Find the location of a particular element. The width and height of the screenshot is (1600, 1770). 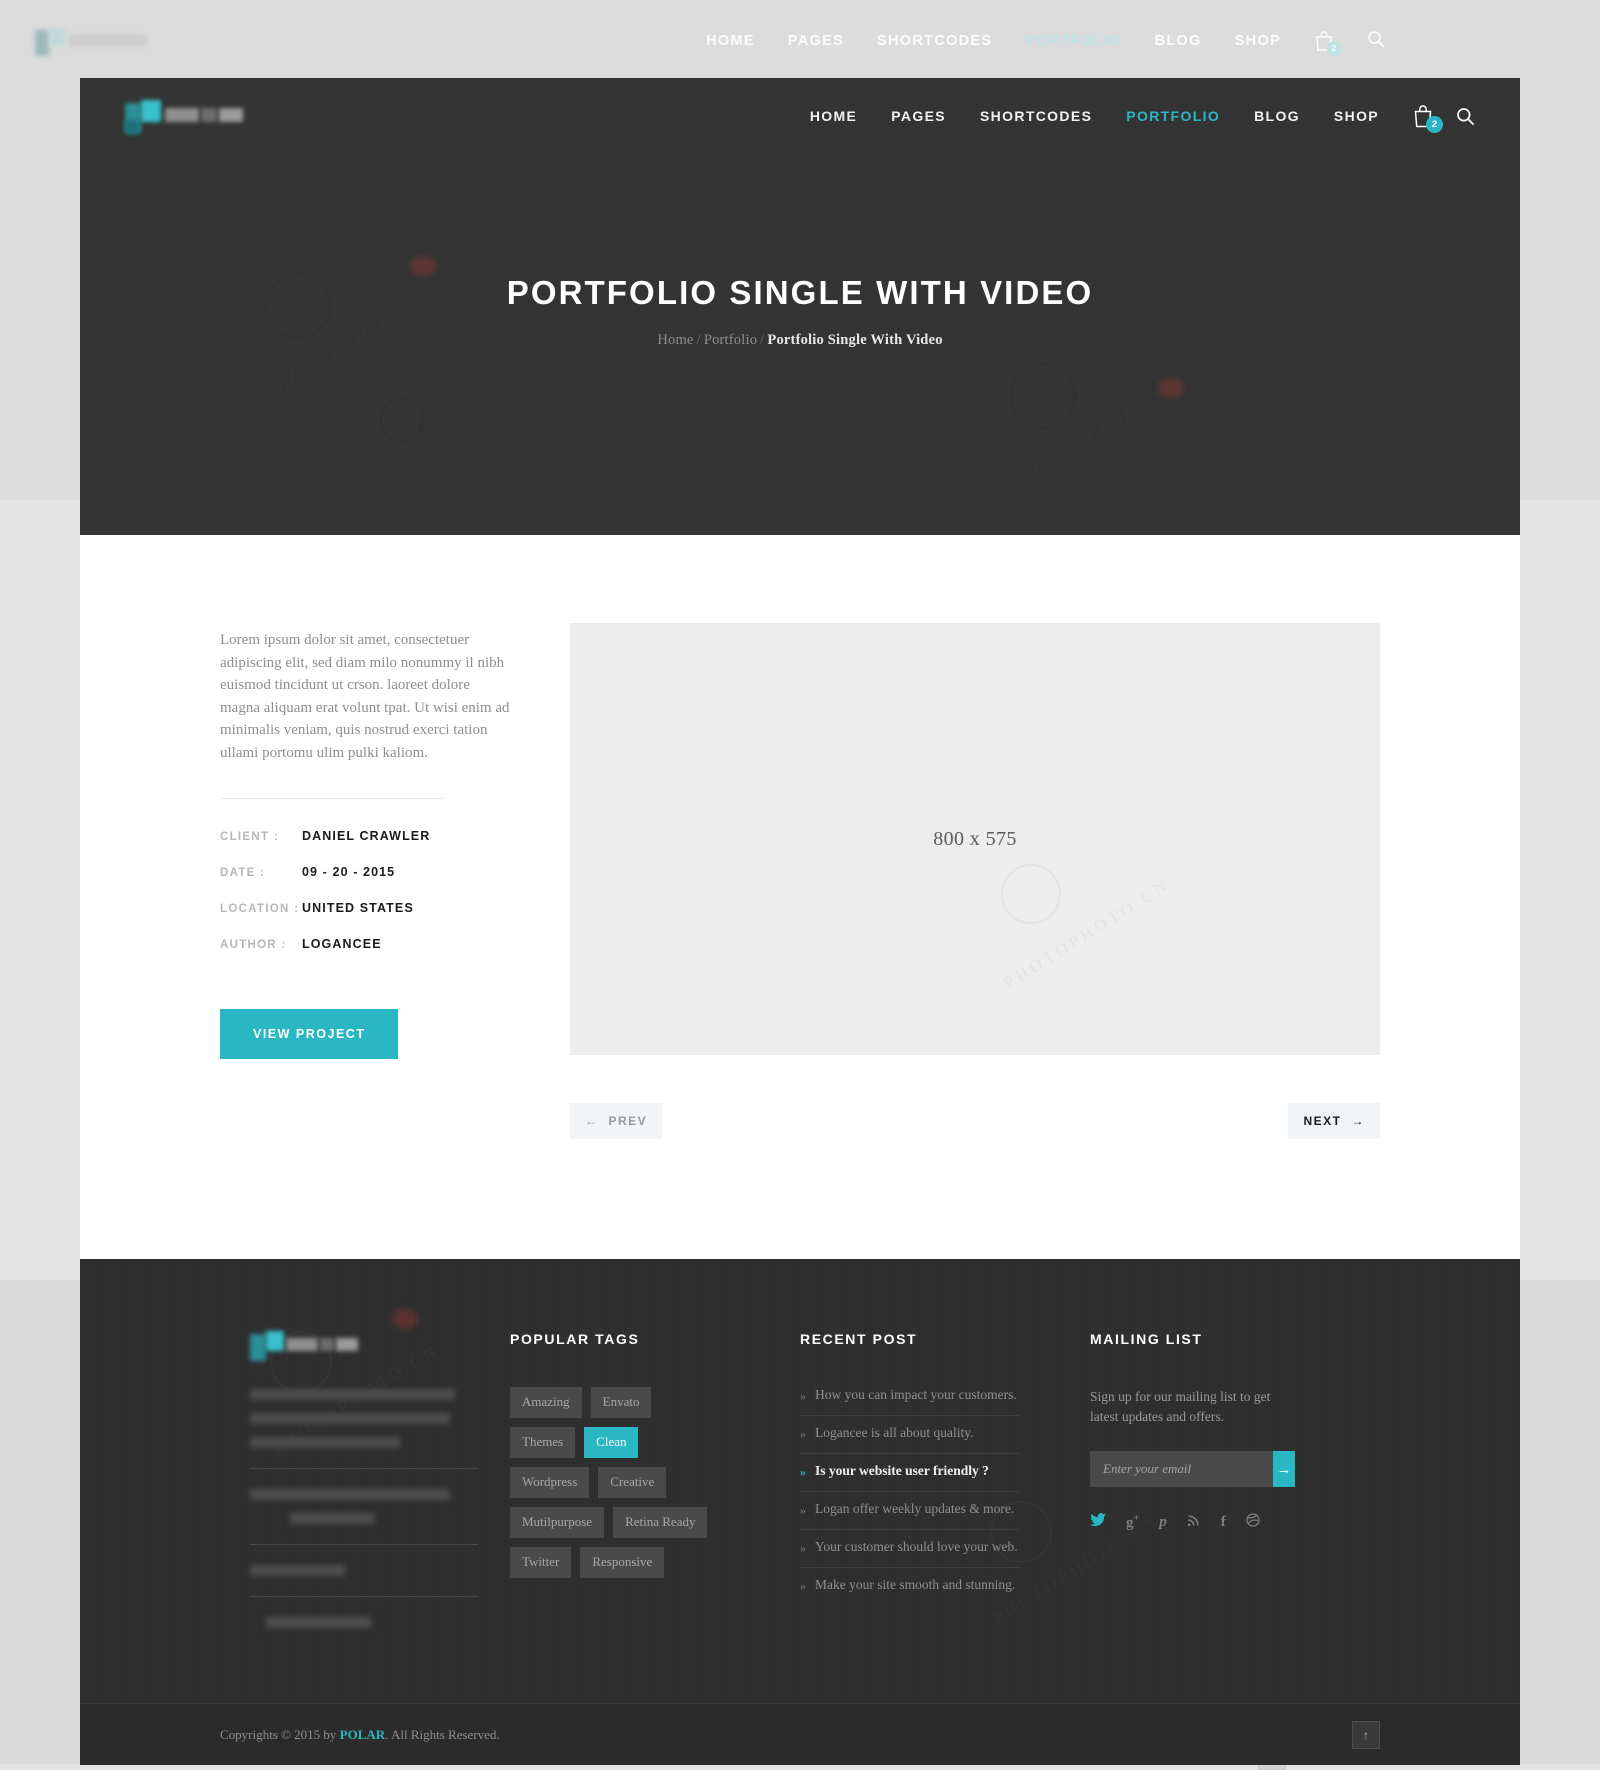

list-item-active: » Is your website user friendly ? is located at coordinates (910, 1473).